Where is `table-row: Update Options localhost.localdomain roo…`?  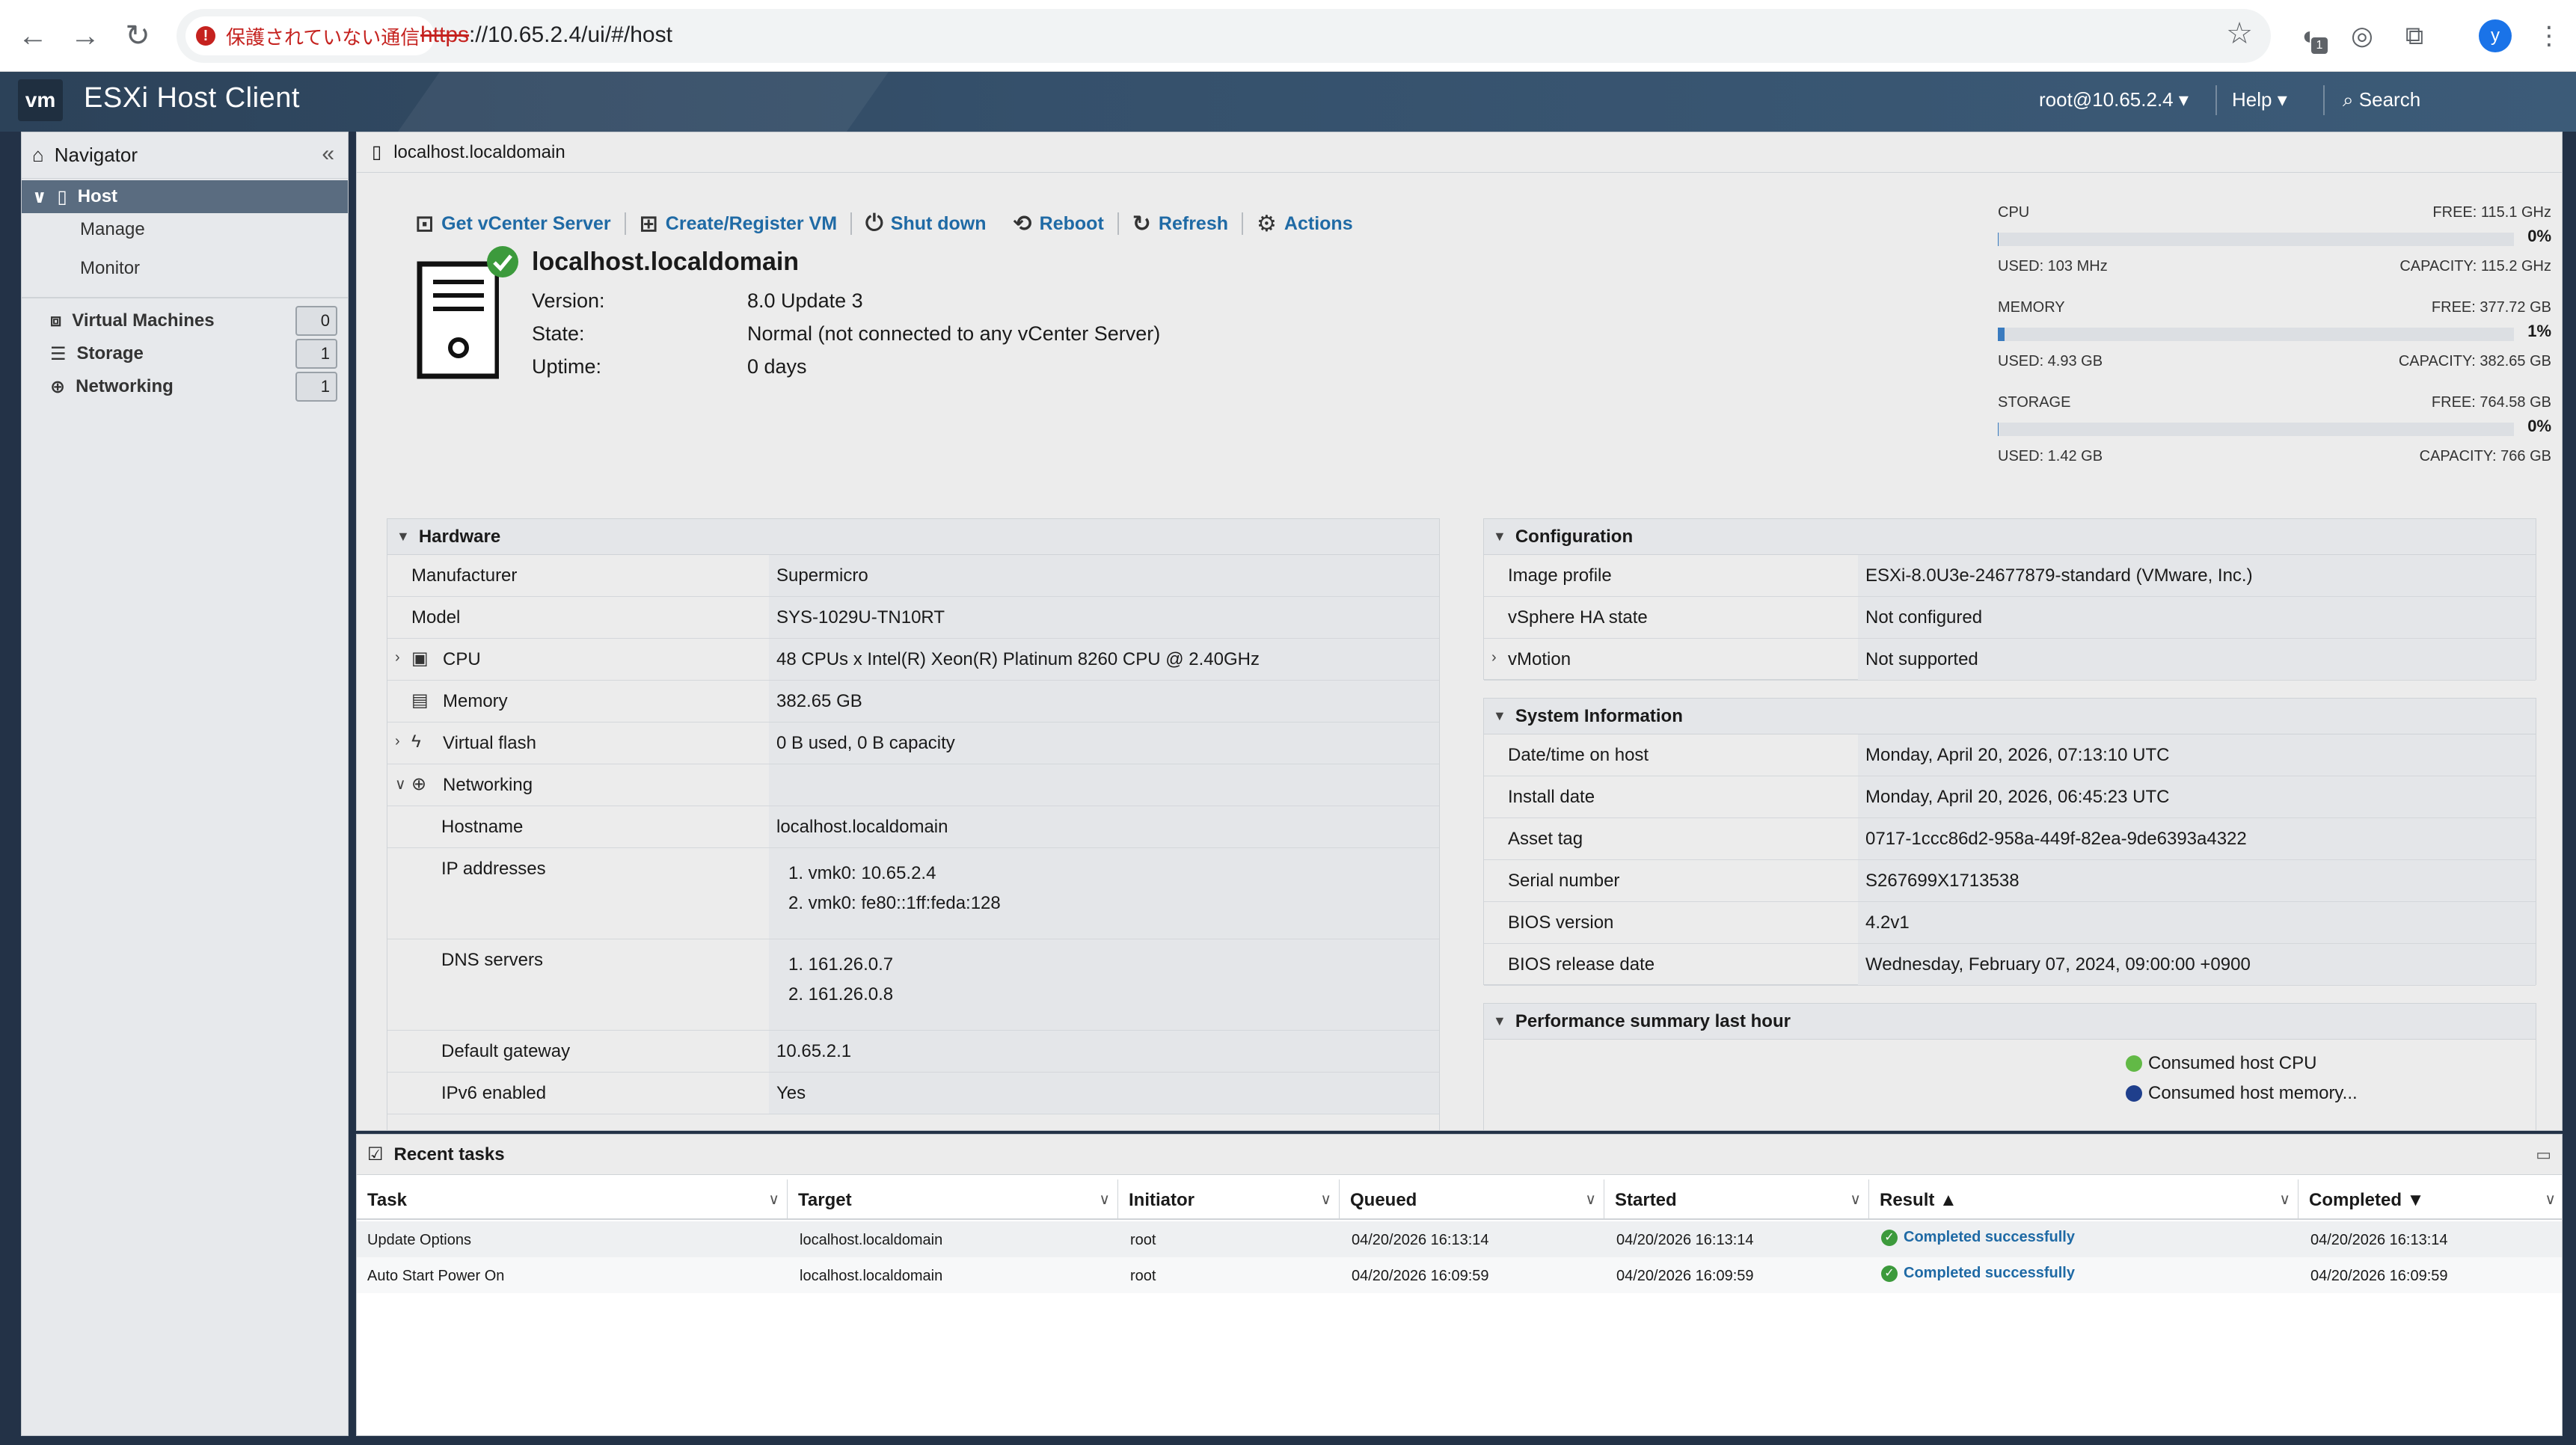
table-row: Update Options localhost.localdomain roo… is located at coordinates (1459, 1239).